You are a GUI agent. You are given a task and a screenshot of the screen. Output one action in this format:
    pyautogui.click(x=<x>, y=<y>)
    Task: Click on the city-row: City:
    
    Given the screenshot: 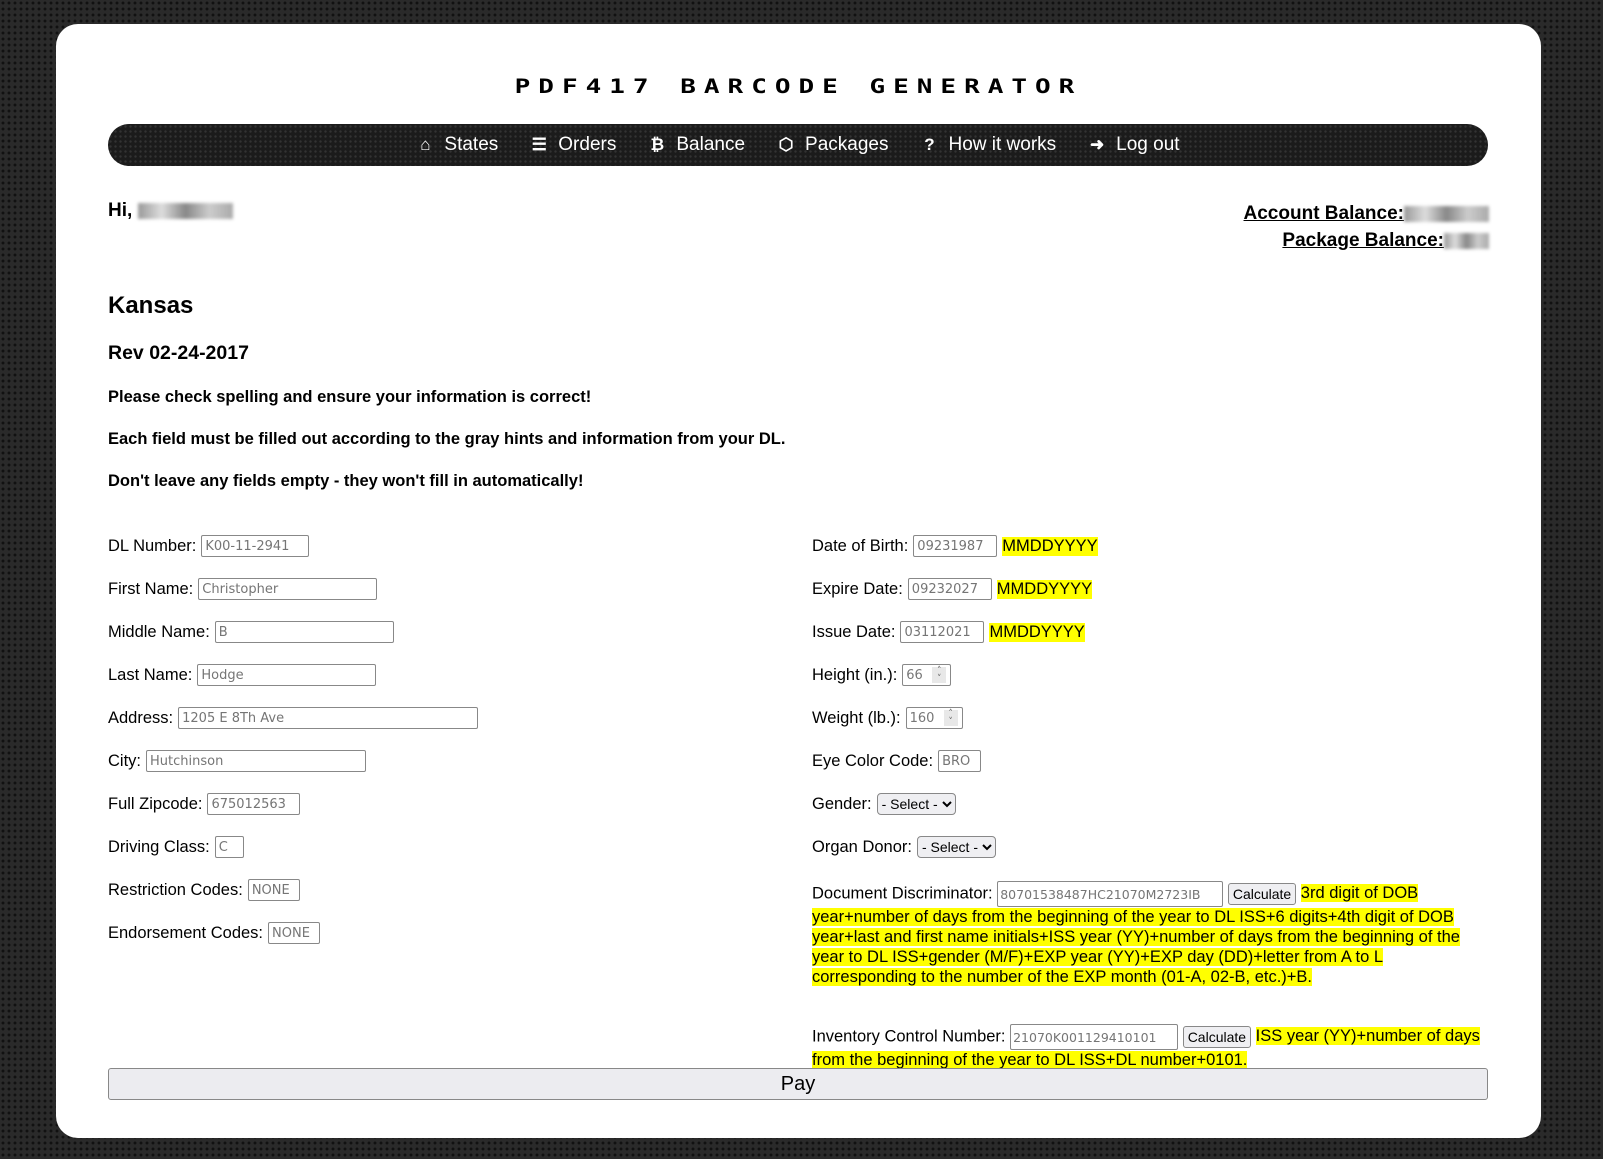 What is the action you would take?
    pyautogui.click(x=237, y=761)
    